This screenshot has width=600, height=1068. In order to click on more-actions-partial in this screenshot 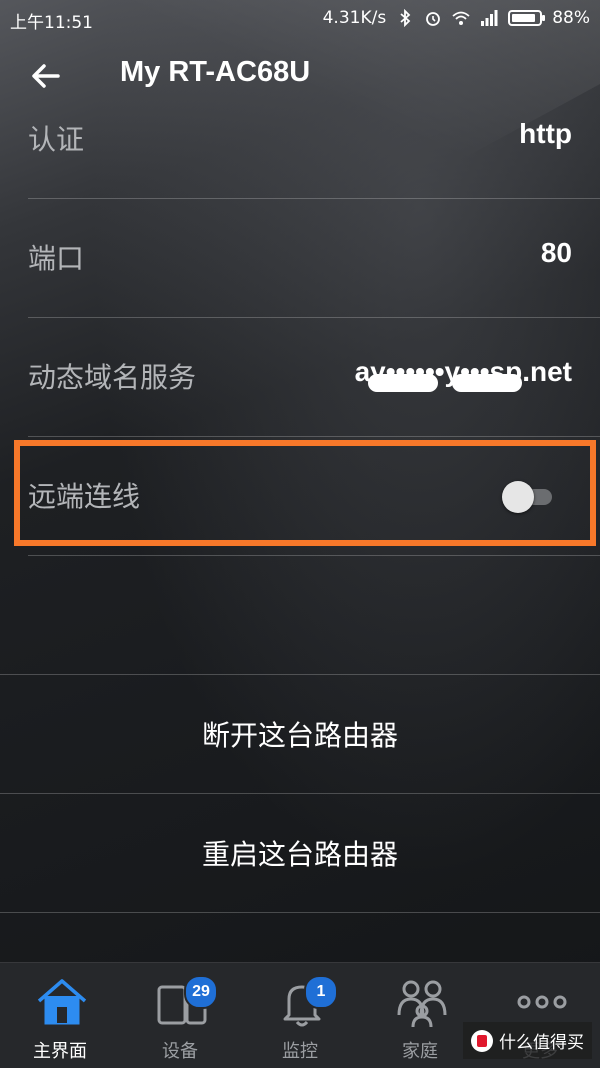, I will do `click(300, 937)`.